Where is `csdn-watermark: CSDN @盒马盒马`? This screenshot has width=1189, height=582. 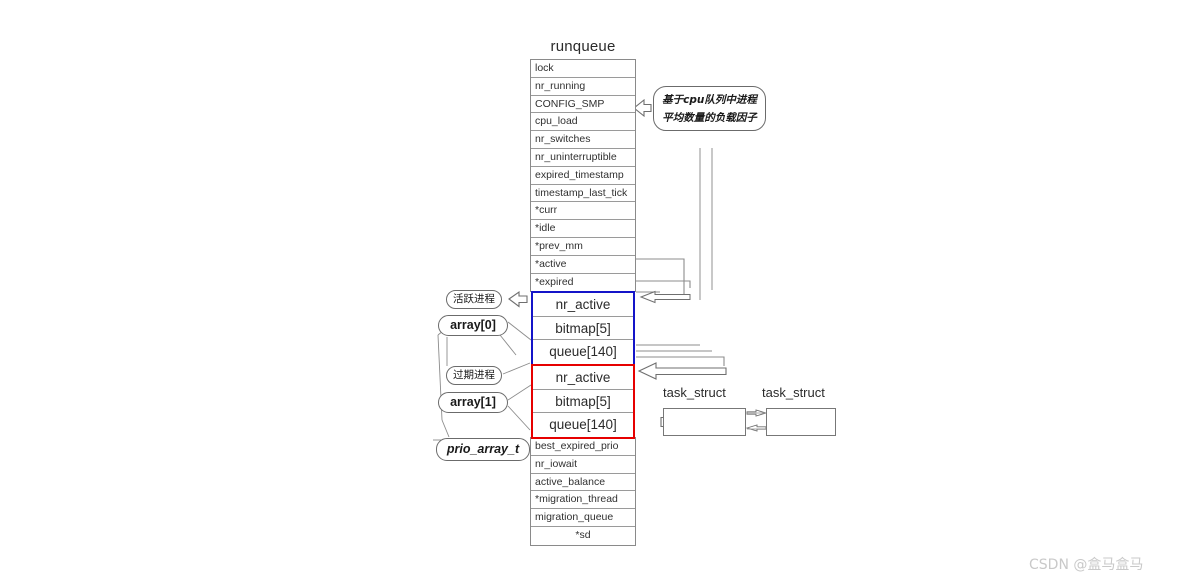
csdn-watermark: CSDN @盒马盒马 is located at coordinates (1086, 565).